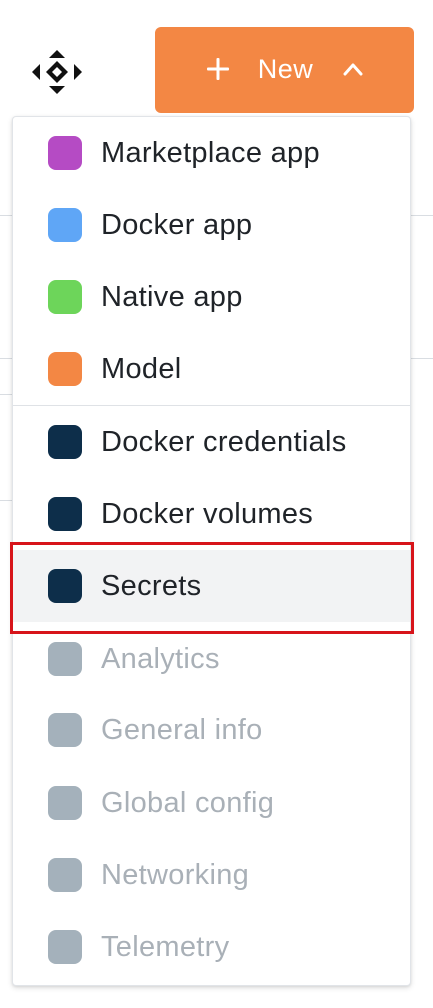 The width and height of the screenshot is (433, 1008). I want to click on menu-item-docker-credentials: Docker credentials, so click(211, 442).